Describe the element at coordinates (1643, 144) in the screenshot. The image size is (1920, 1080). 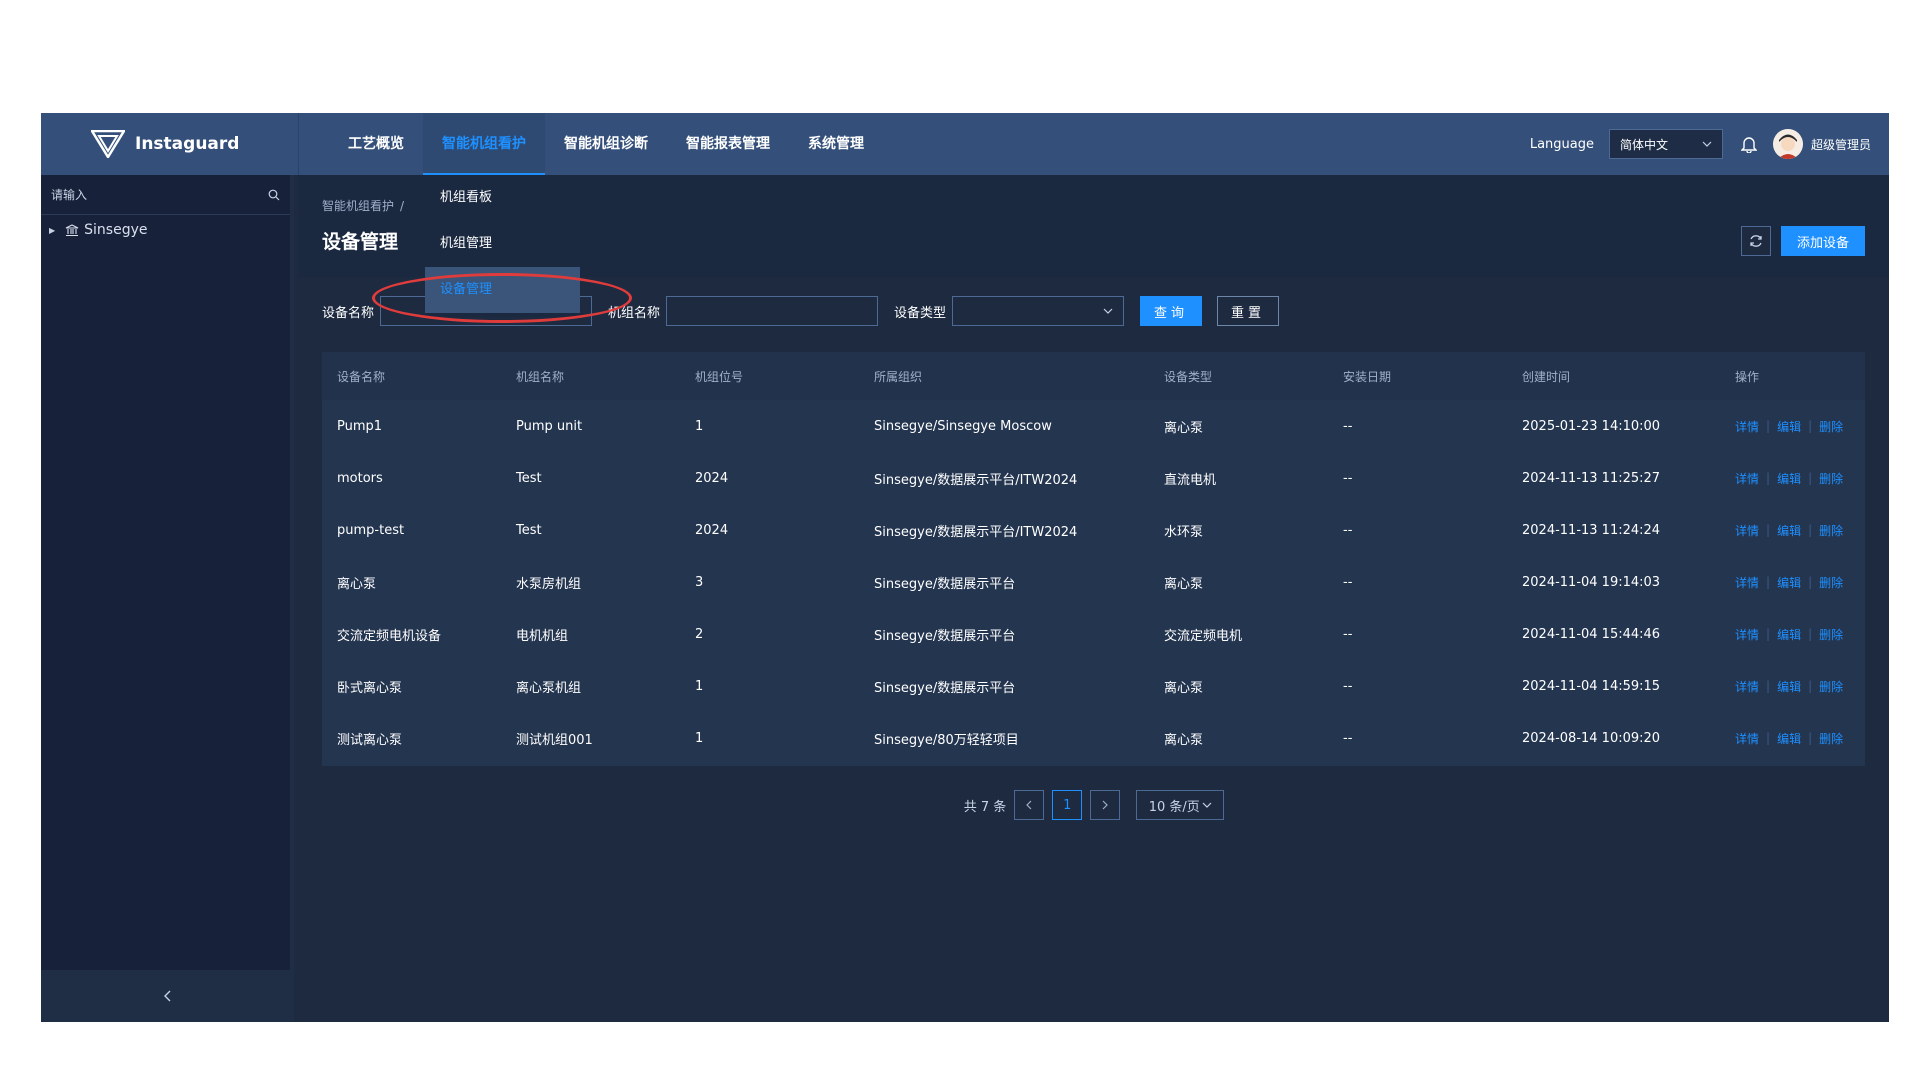
I see `language-value: 简体中文` at that location.